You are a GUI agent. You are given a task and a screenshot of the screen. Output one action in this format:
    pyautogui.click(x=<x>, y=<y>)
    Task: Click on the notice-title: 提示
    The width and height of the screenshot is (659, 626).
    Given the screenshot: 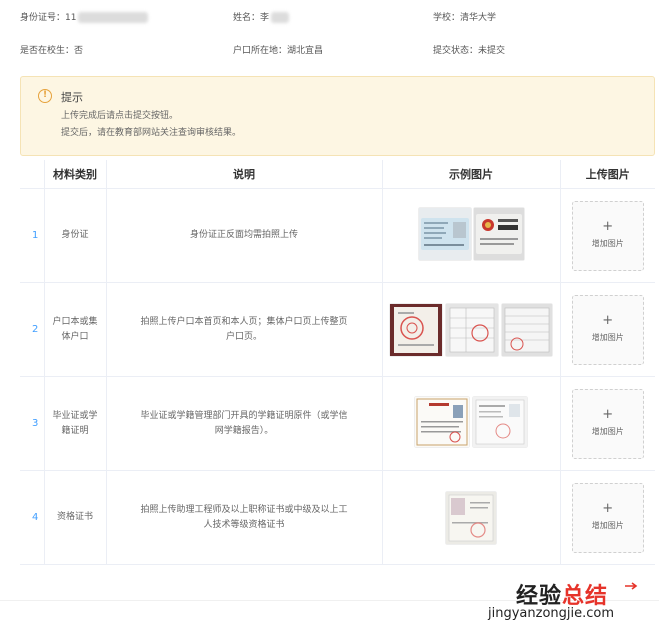 What is the action you would take?
    pyautogui.click(x=72, y=97)
    